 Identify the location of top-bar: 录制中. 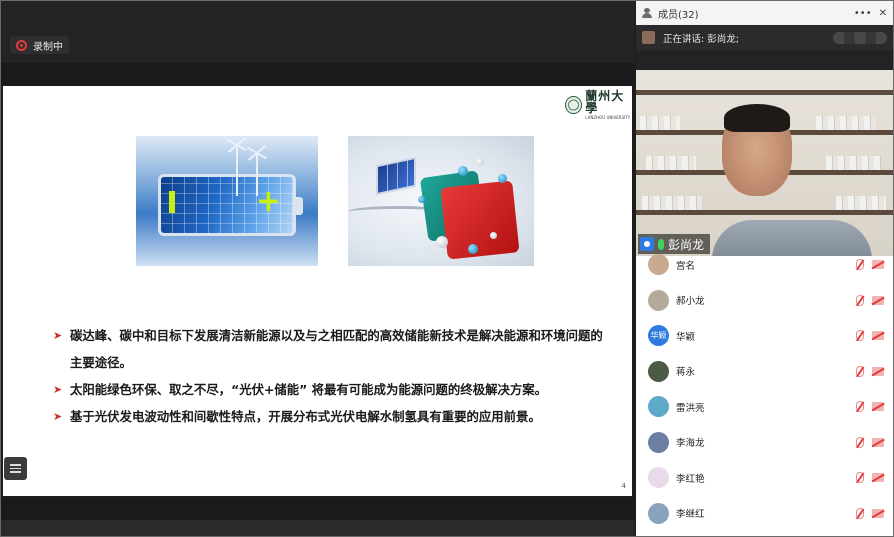
(318, 32).